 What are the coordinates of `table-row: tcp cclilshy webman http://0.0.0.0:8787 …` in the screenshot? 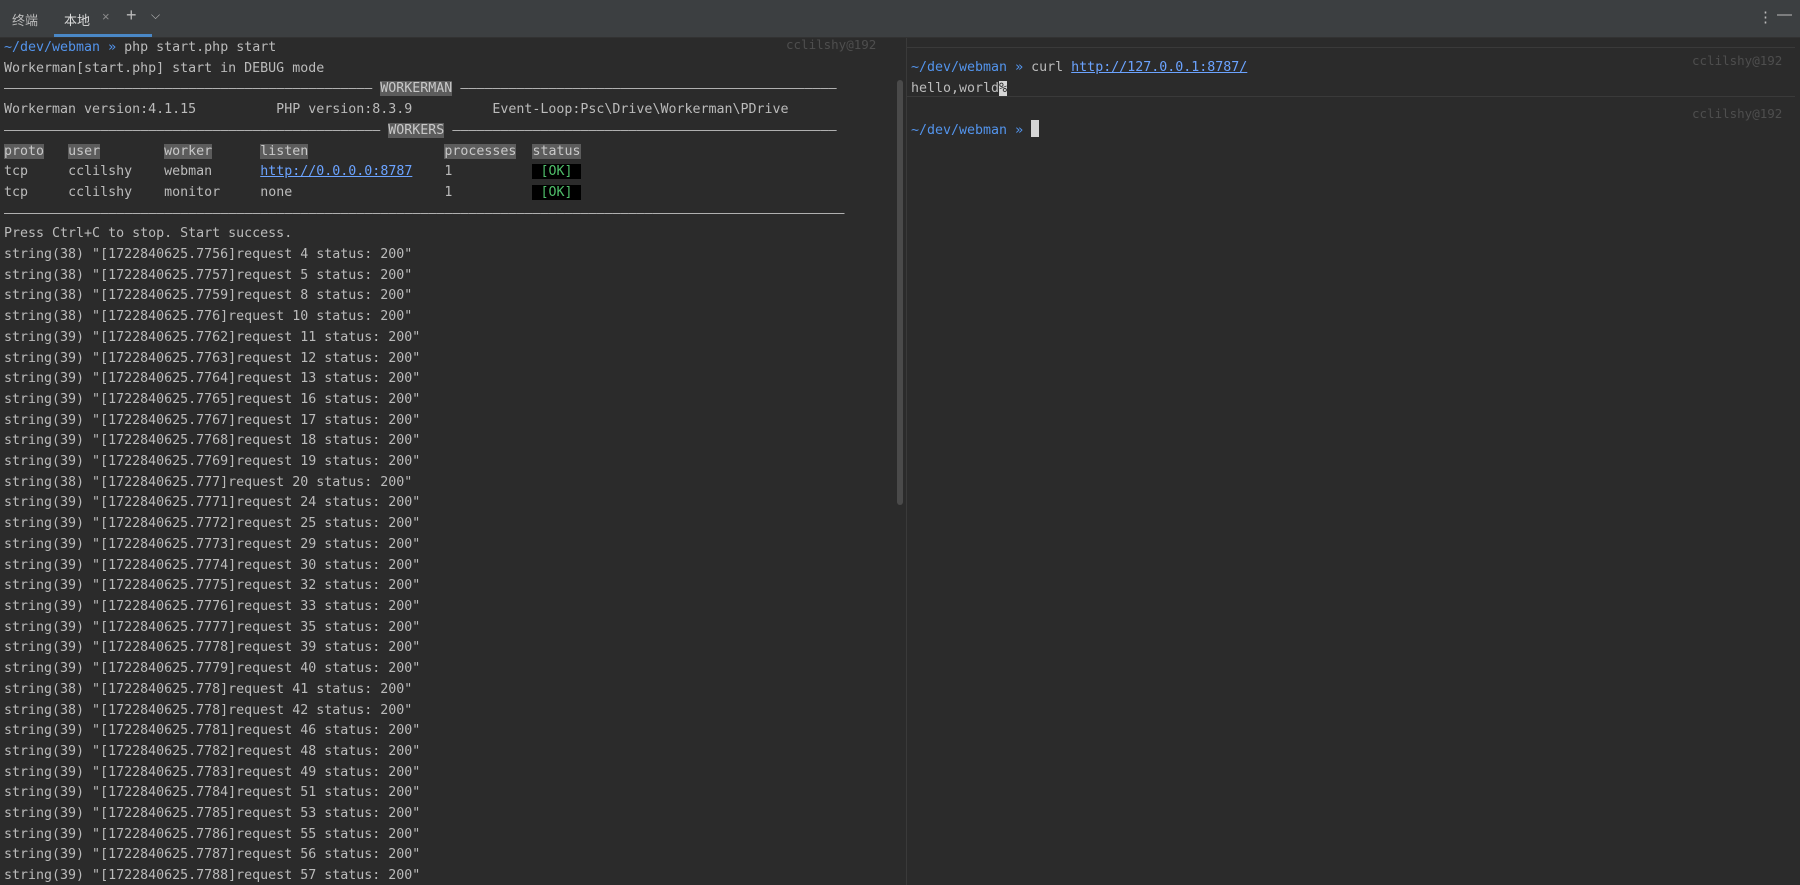 It's located at (292, 172).